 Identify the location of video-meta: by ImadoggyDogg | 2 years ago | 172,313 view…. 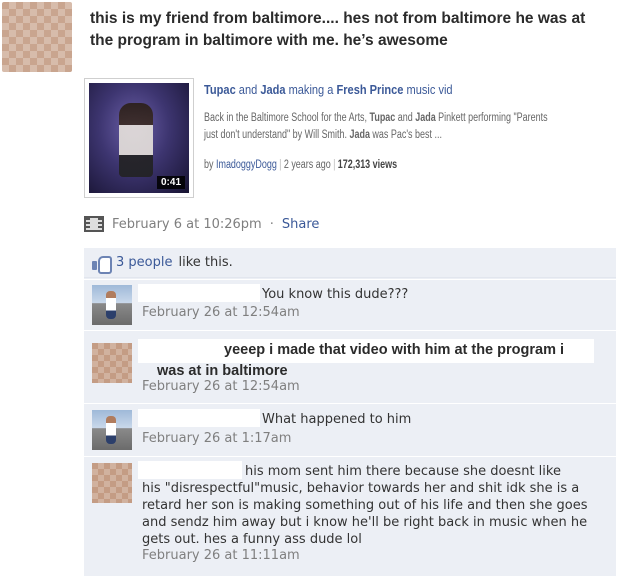
(301, 165).